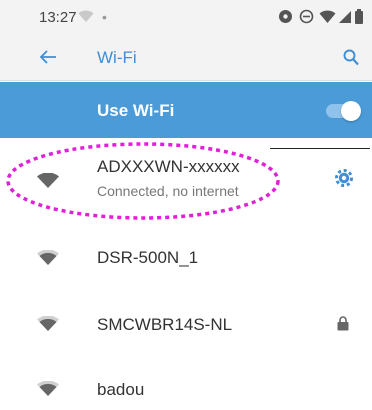 The width and height of the screenshot is (372, 410). I want to click on use-wifi-bar, so click(186, 110).